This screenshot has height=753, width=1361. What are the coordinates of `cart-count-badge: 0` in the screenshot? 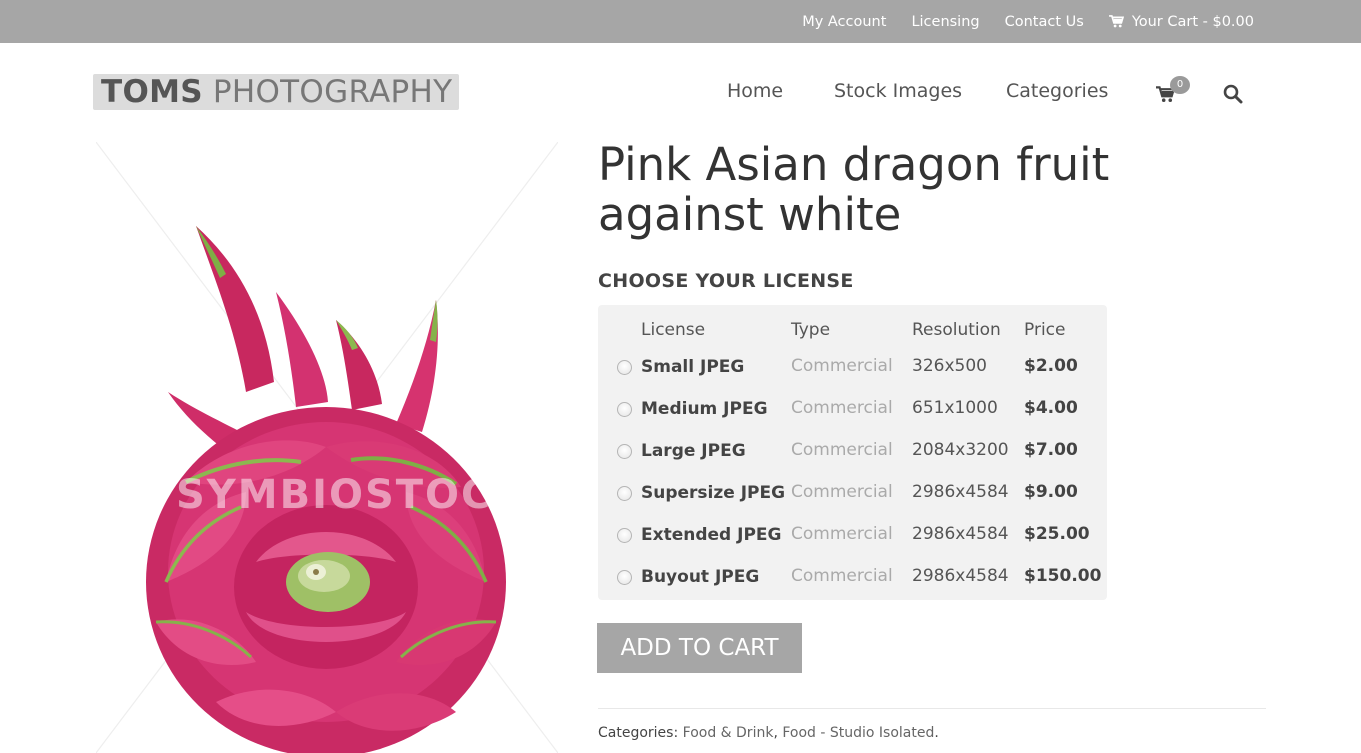 It's located at (1180, 85).